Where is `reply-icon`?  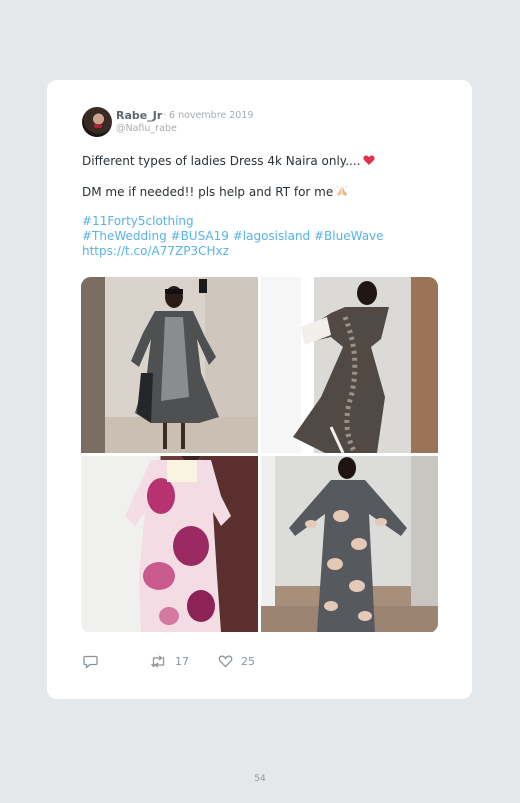
reply-icon is located at coordinates (90, 662).